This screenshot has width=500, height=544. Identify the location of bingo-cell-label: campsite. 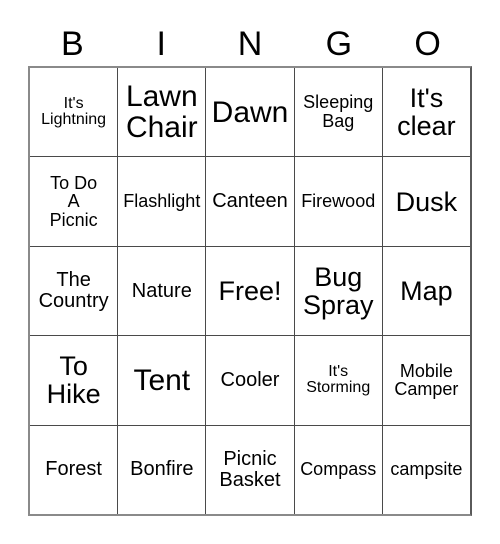
(426, 469).